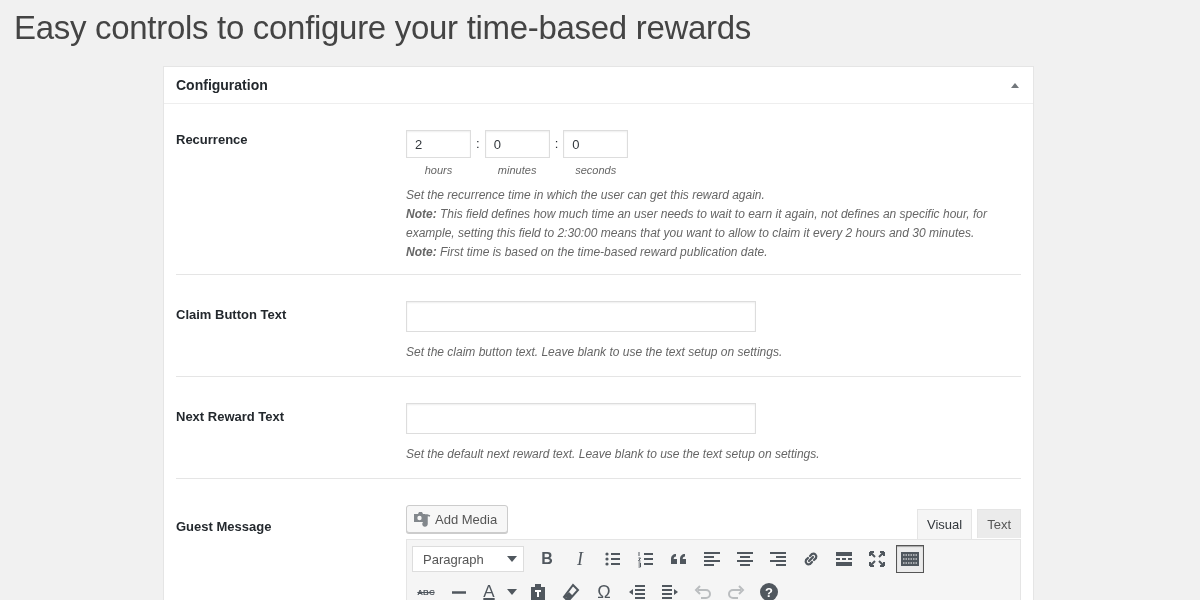 The image size is (1200, 600). Describe the element at coordinates (844, 559) in the screenshot. I see `read-more-icon` at that location.